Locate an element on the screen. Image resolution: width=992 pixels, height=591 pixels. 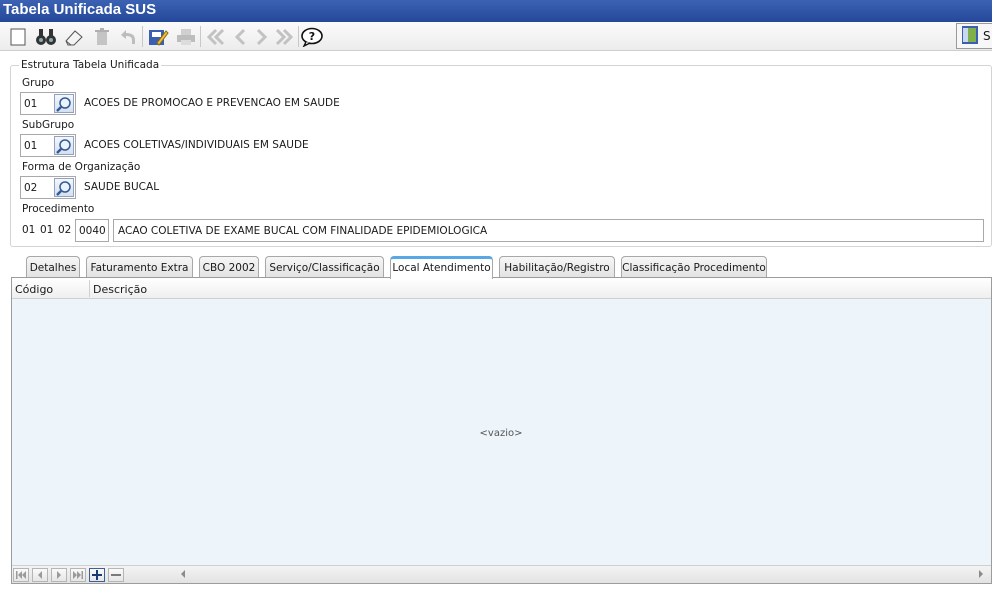
grupo-label: Grupo is located at coordinates (38, 83).